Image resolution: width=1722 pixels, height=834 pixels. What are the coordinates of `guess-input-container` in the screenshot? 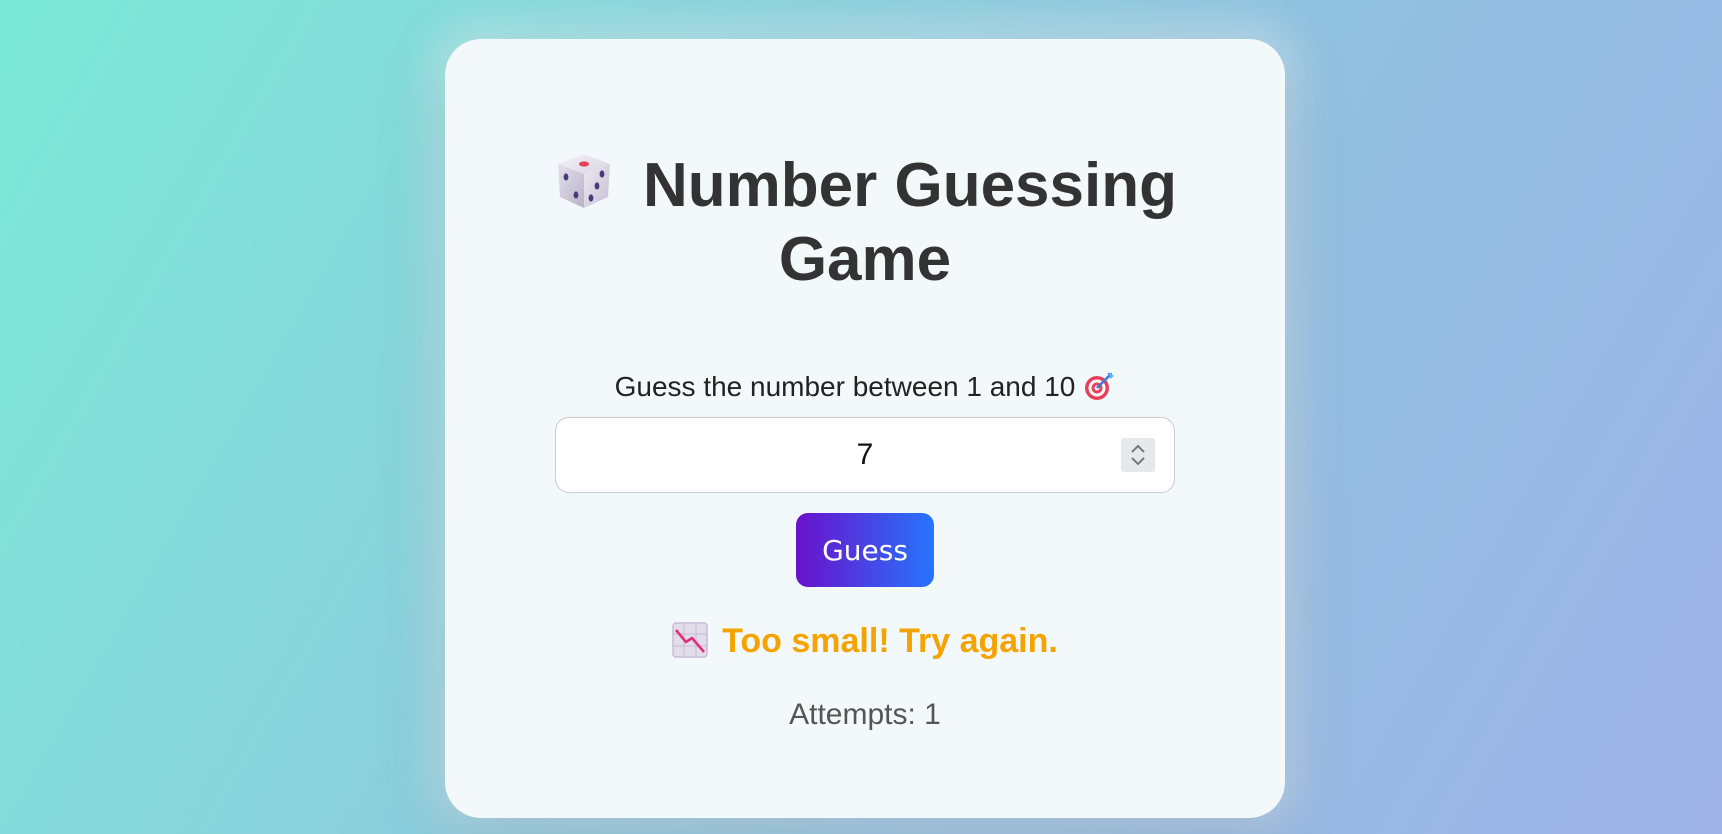 It's located at (865, 455).